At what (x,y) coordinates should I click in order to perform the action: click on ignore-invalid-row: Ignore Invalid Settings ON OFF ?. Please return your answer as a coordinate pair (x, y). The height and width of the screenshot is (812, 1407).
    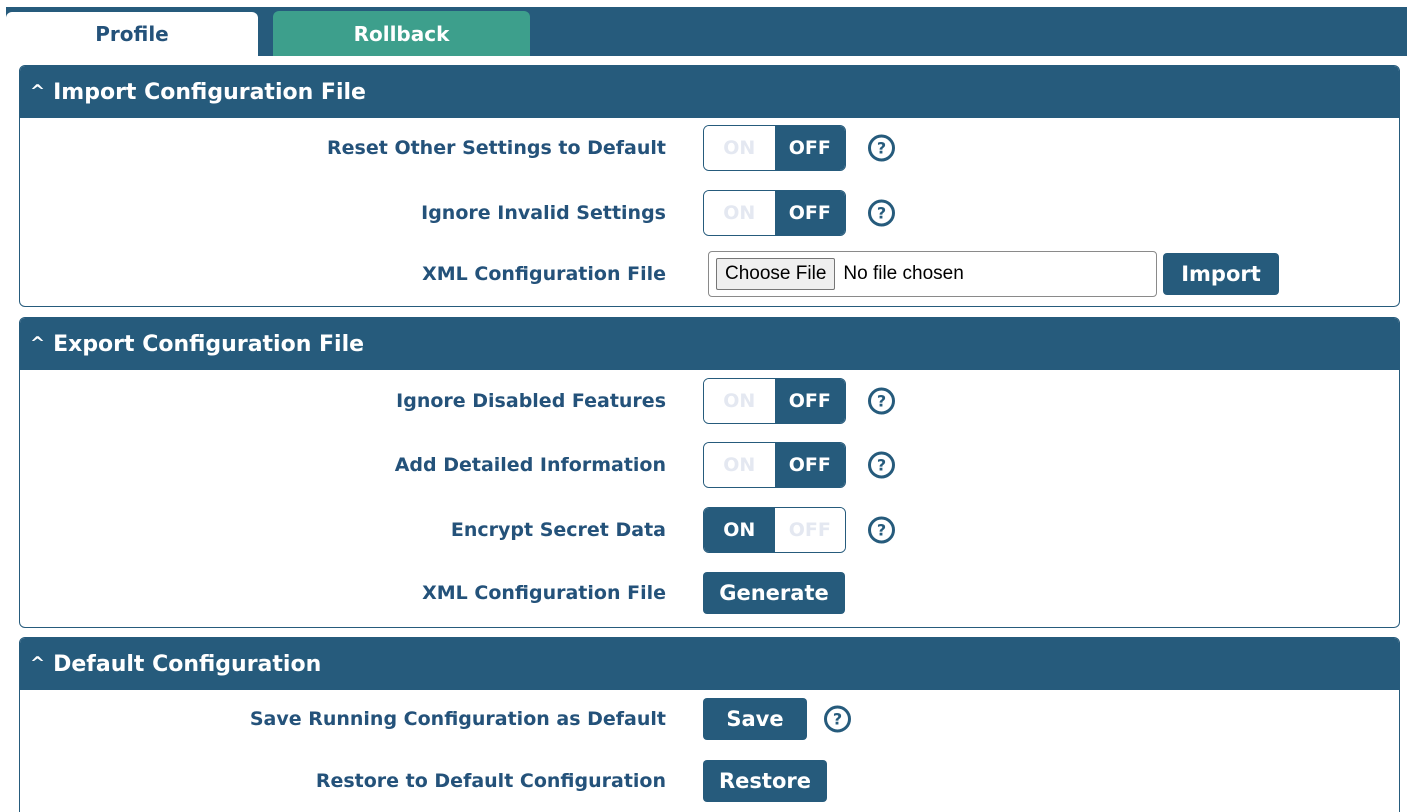
    Looking at the image, I should click on (709, 213).